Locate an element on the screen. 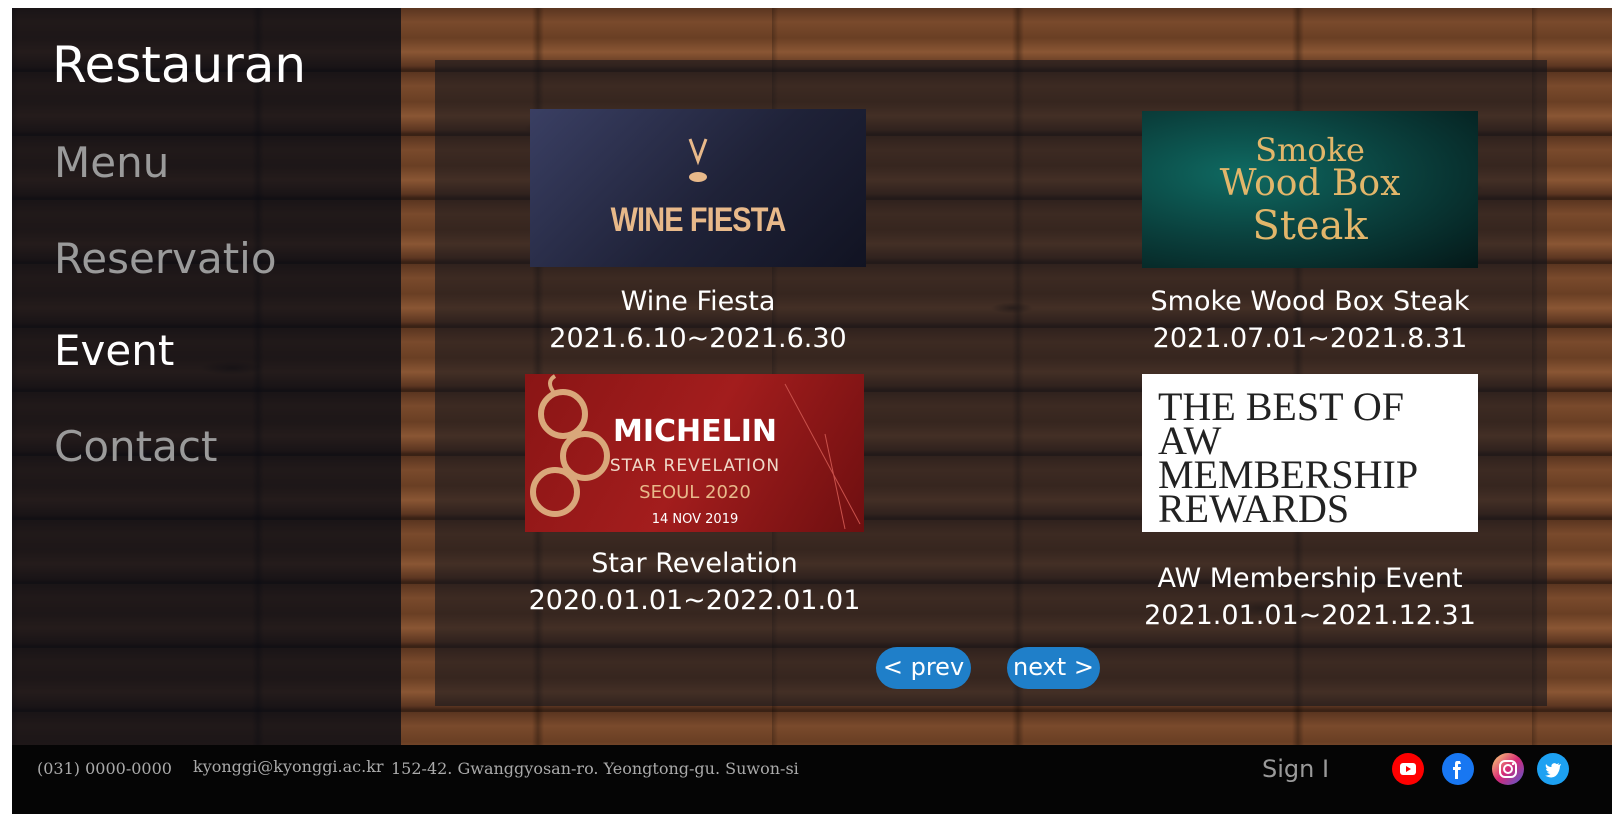 This screenshot has height=814, width=1612. event-date: 2021.01.01~2021.12.31 is located at coordinates (1310, 615).